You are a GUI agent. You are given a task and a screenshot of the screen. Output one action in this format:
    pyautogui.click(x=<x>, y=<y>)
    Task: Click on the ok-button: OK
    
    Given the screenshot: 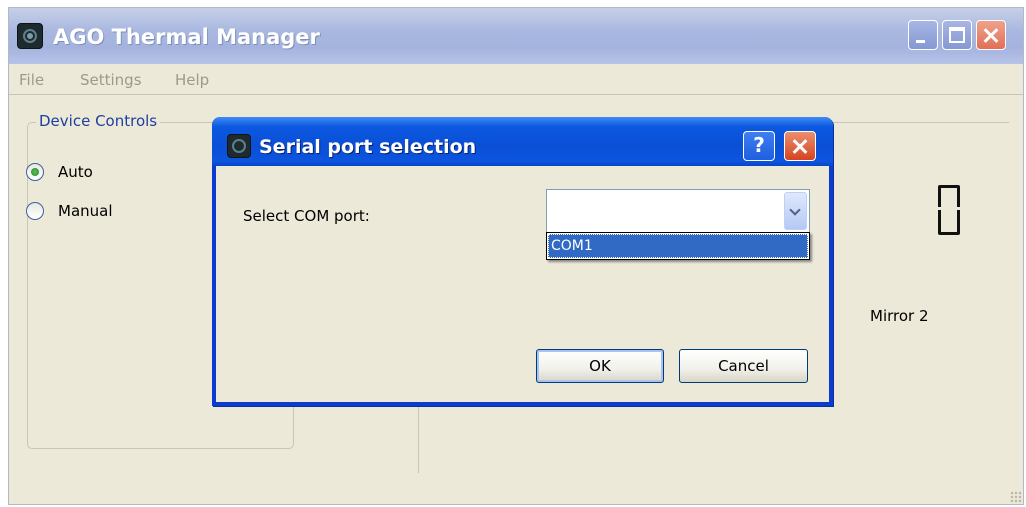 What is the action you would take?
    pyautogui.click(x=600, y=366)
    